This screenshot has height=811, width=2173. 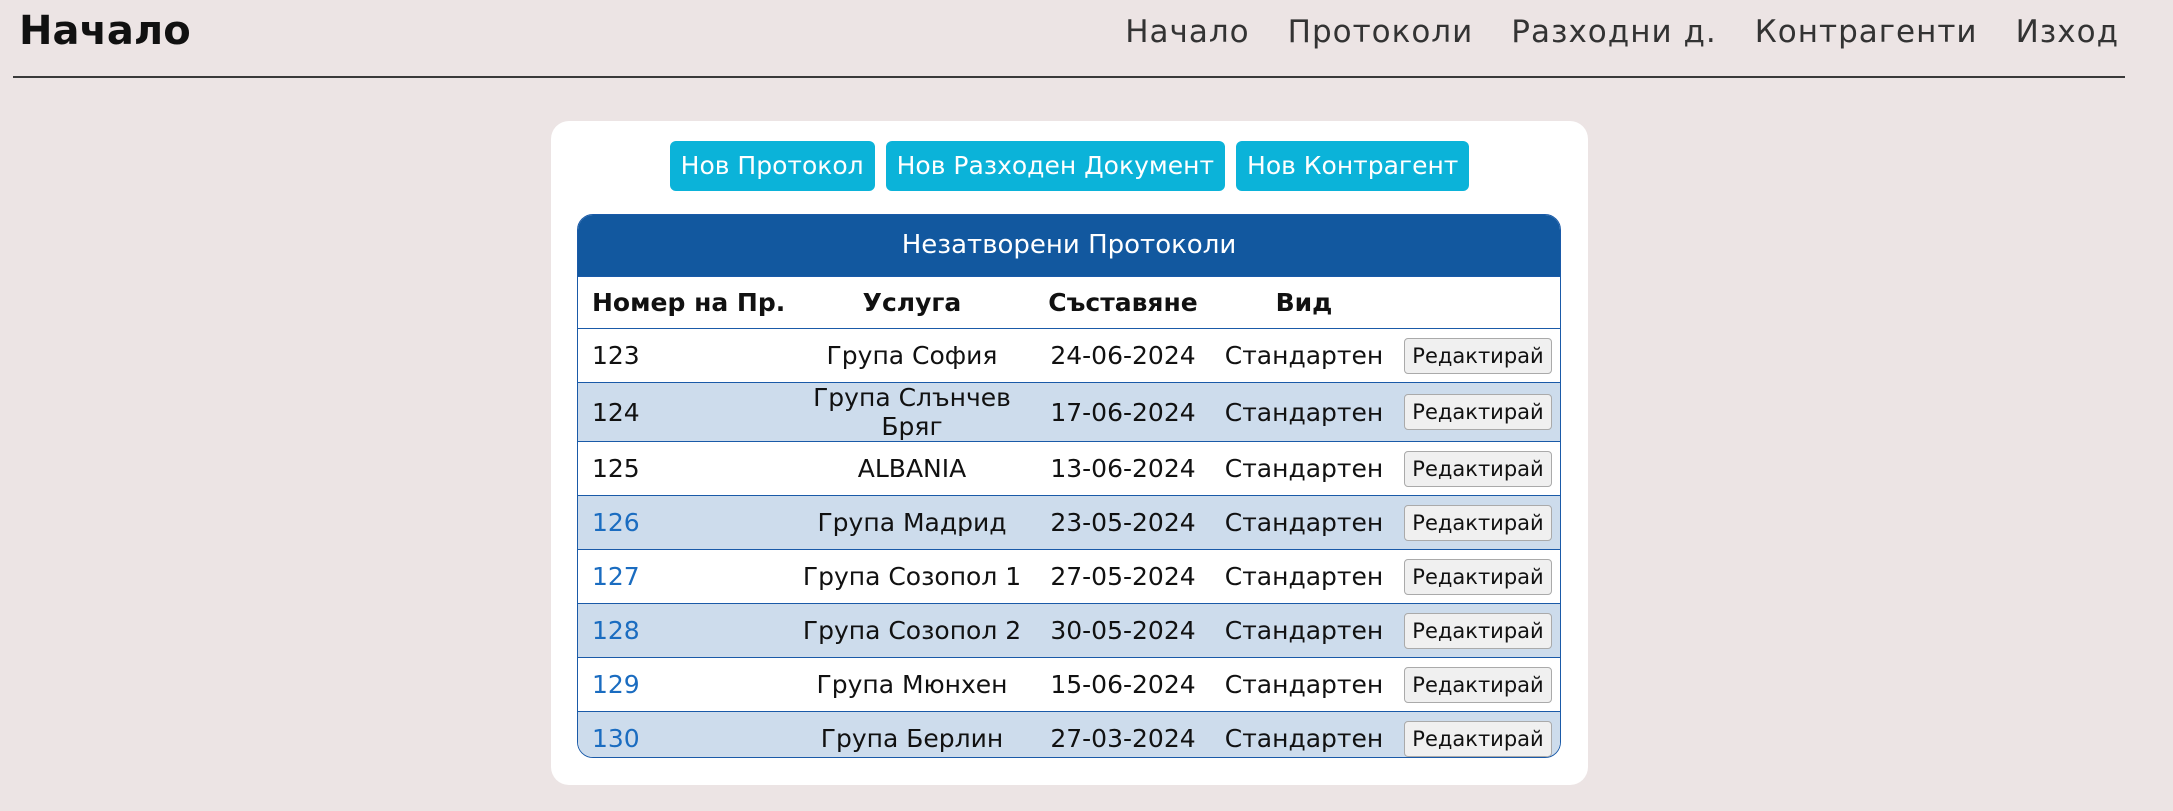 I want to click on protocol-date: 27-05-2024, so click(x=1123, y=576).